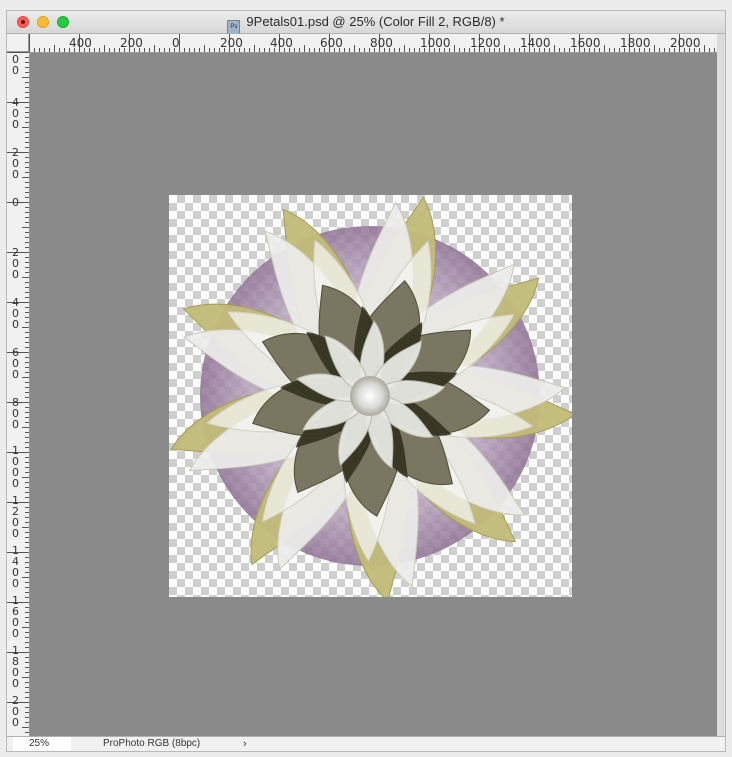 This screenshot has height=757, width=732. Describe the element at coordinates (234, 27) in the screenshot. I see `photoshop-document-icon: Ps` at that location.